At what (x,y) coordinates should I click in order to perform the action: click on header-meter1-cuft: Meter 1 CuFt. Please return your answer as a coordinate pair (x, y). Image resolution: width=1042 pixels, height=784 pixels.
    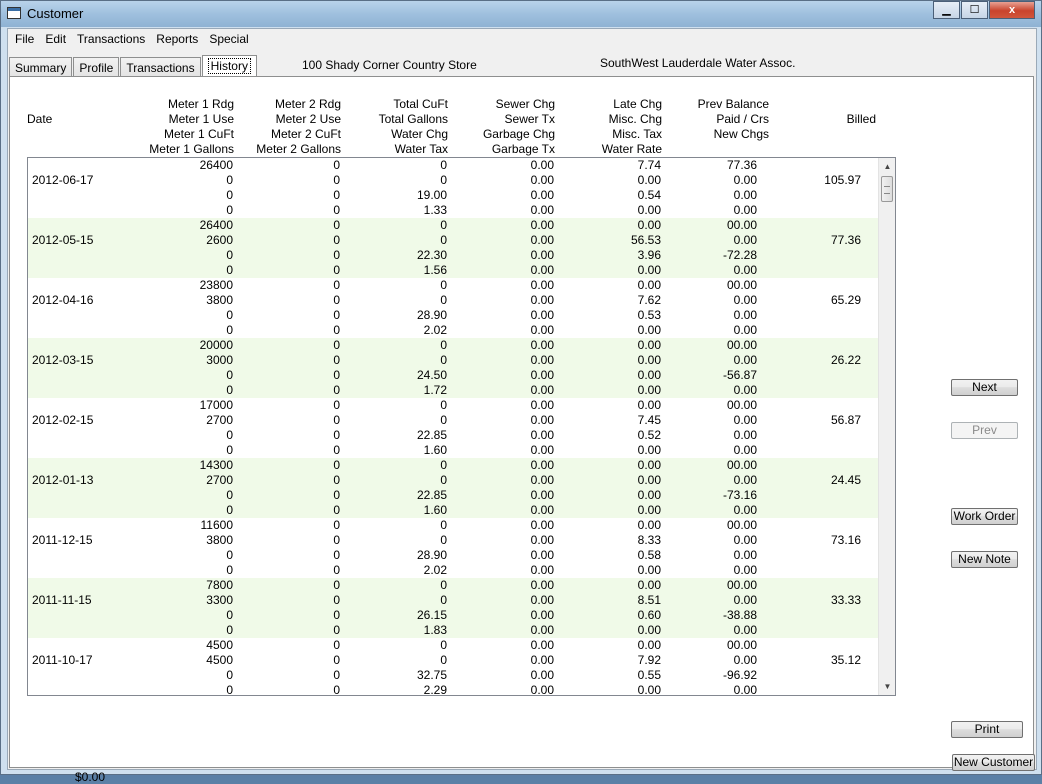
    Looking at the image, I should click on (198, 134).